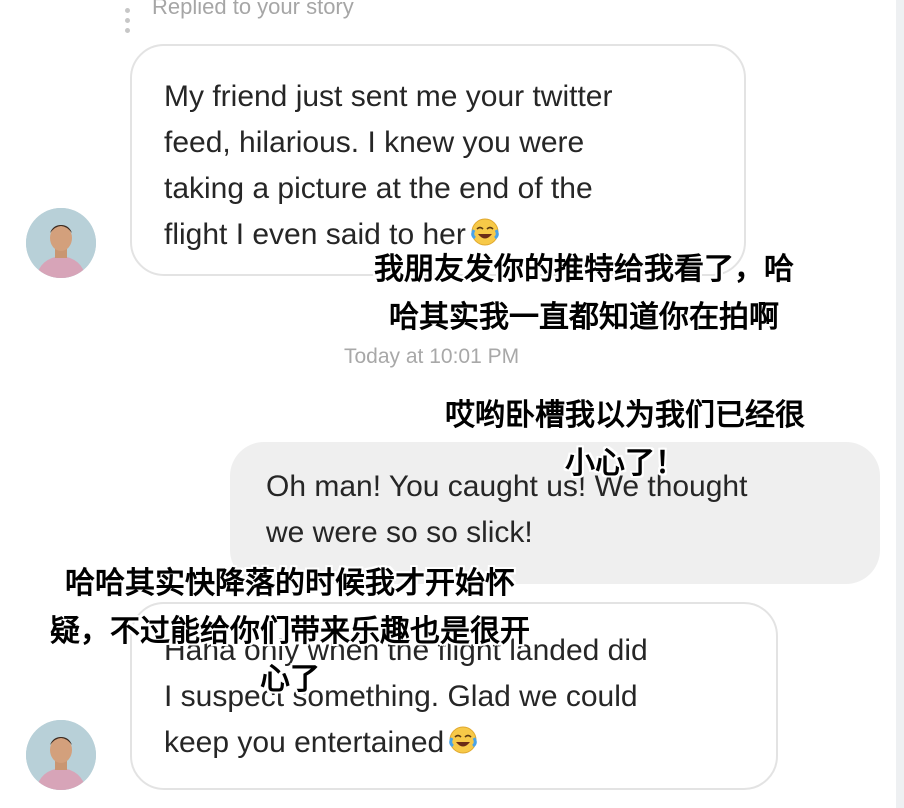 This screenshot has width=904, height=808. I want to click on message-line: keep you entertained, so click(455, 743).